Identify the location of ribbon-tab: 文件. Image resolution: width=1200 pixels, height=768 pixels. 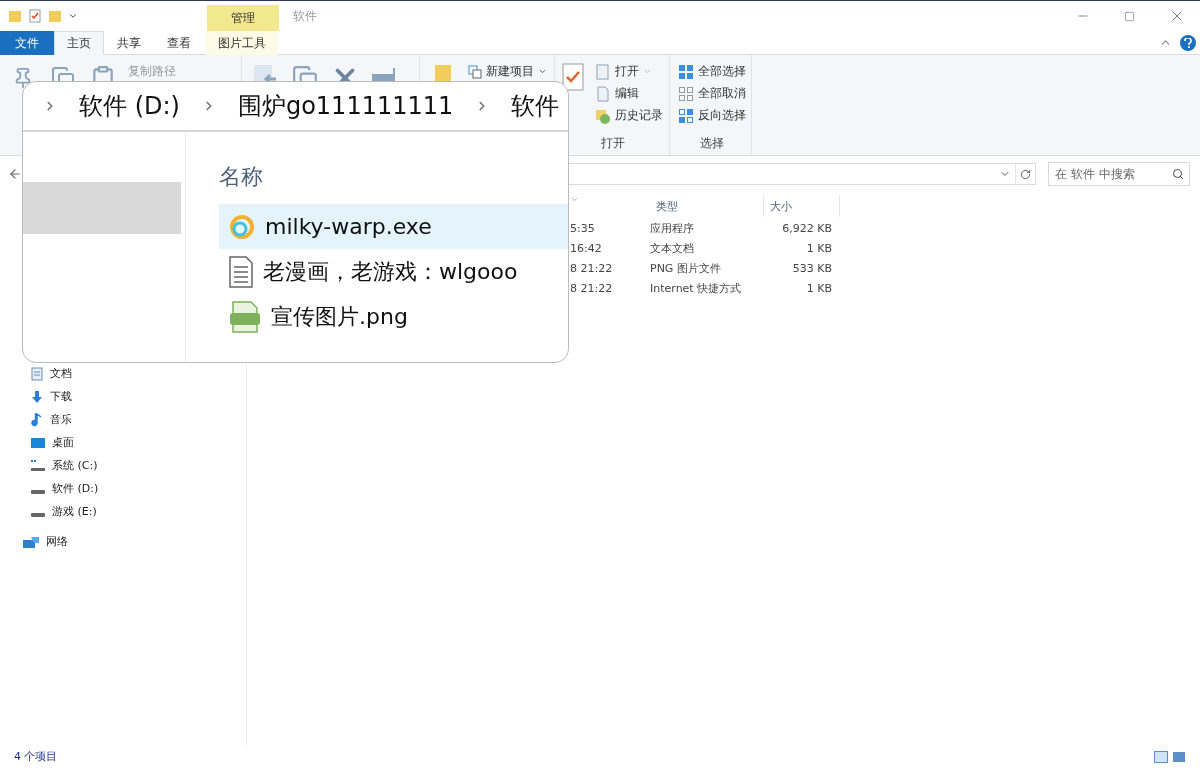
(27, 43).